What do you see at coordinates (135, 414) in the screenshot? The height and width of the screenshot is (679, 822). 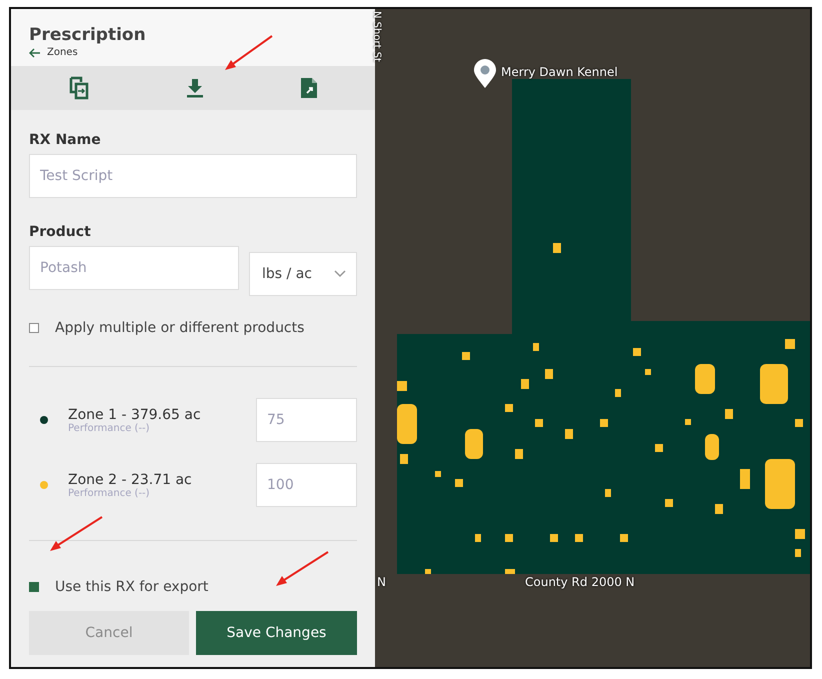 I see `zone-name: Zone 1 - 379.65 ac` at bounding box center [135, 414].